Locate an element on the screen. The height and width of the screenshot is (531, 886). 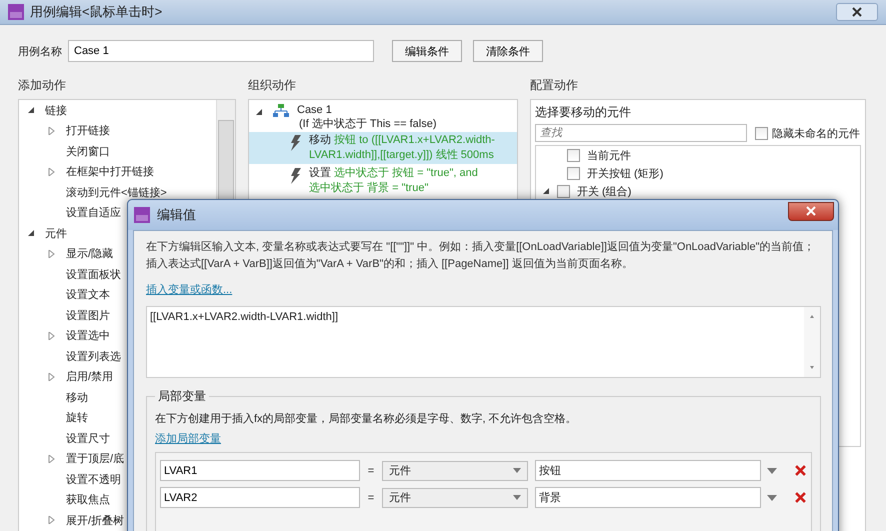
tree-item: 设置自适应 is located at coordinates (93, 212).